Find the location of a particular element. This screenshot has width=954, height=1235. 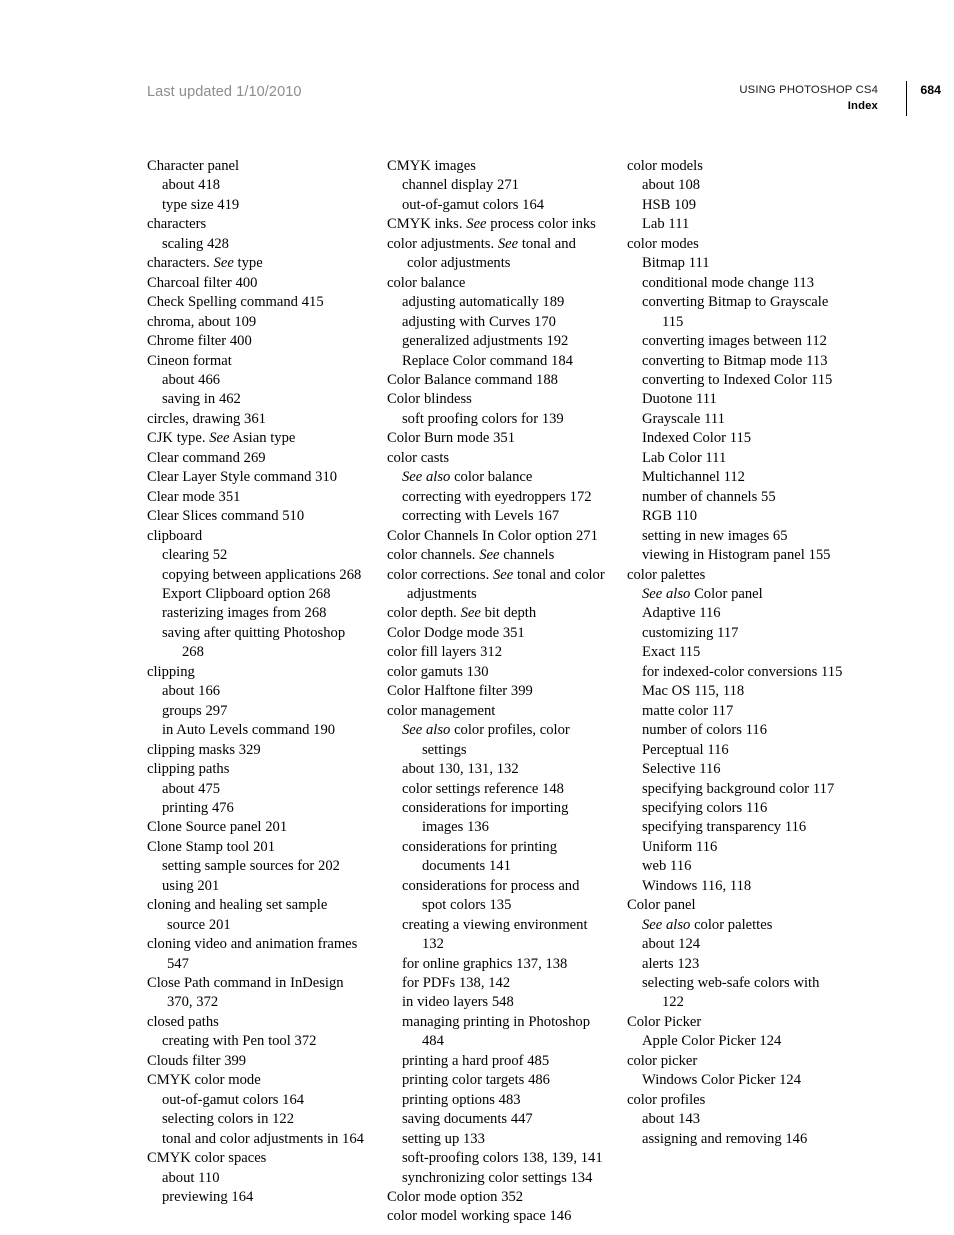

index-subentry: assigning and removing 146 is located at coordinates (725, 1138).